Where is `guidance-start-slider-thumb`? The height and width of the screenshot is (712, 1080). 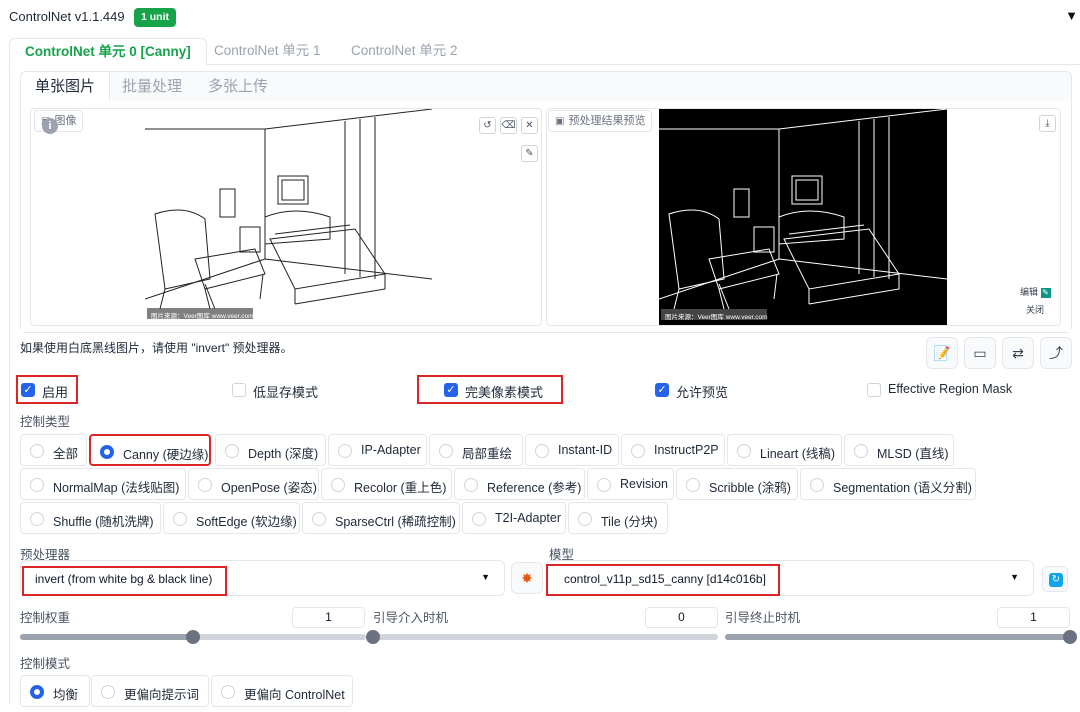 guidance-start-slider-thumb is located at coordinates (373, 637).